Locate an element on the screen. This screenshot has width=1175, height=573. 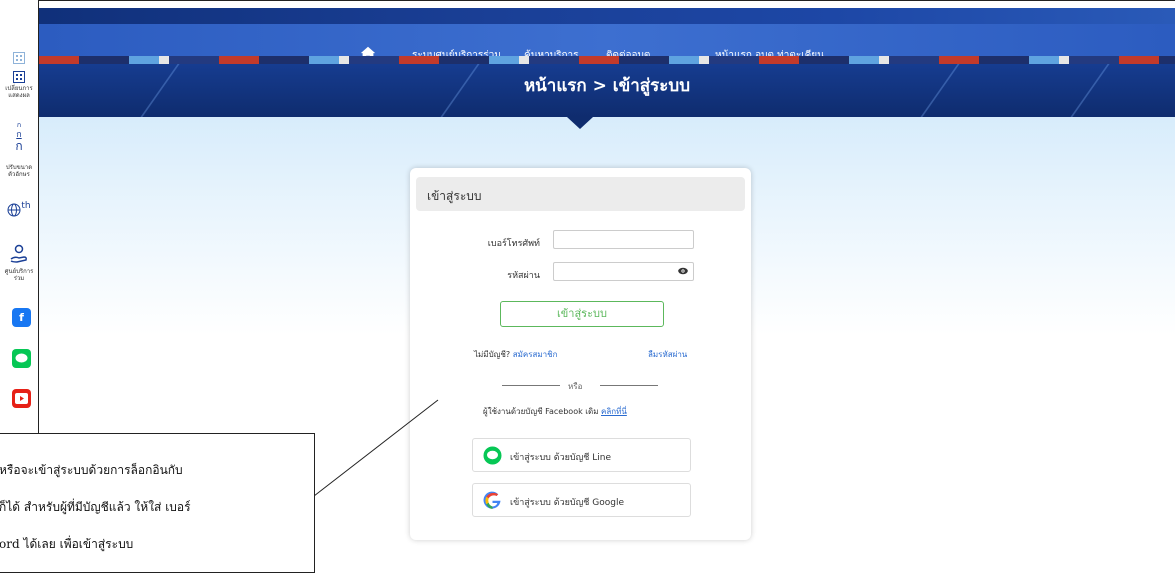
facebook-button: f is located at coordinates (21, 317).